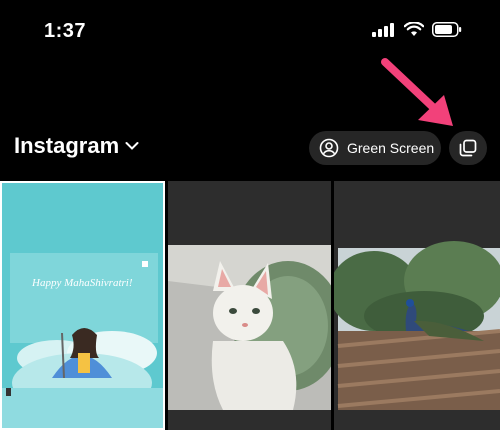 This screenshot has width=500, height=430. I want to click on status-time: 1:37, so click(65, 31).